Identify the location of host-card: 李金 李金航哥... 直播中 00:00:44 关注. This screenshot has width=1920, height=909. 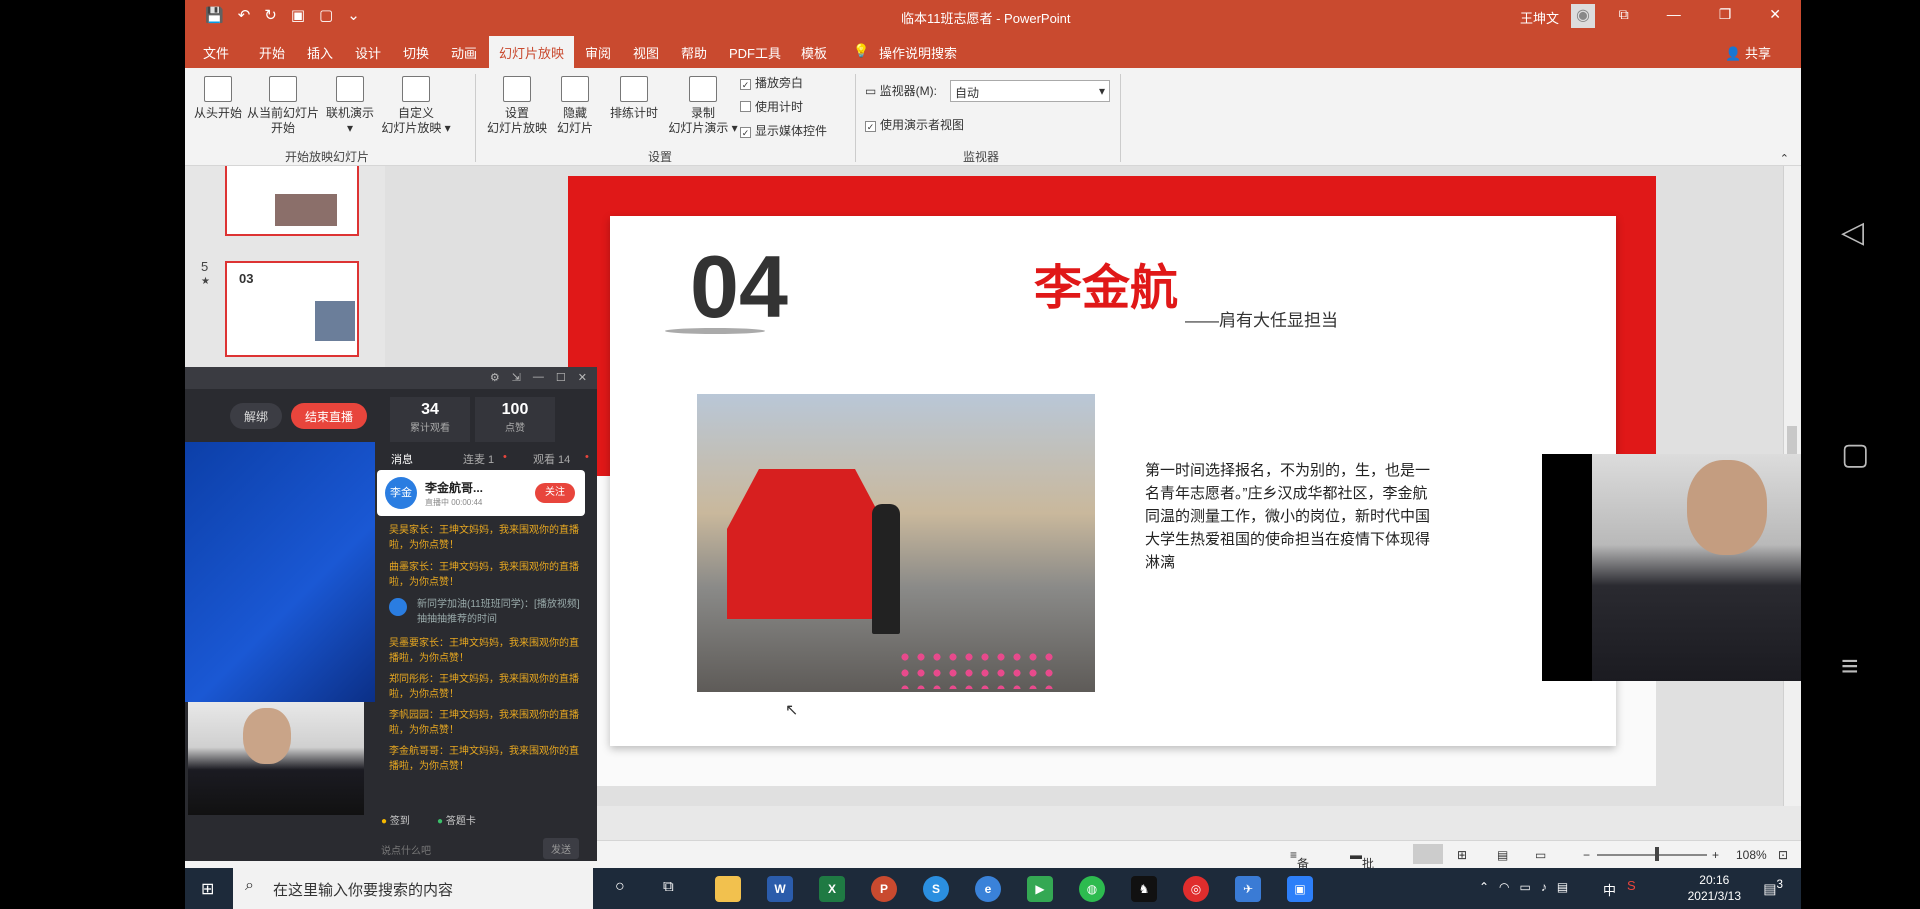
(481, 493).